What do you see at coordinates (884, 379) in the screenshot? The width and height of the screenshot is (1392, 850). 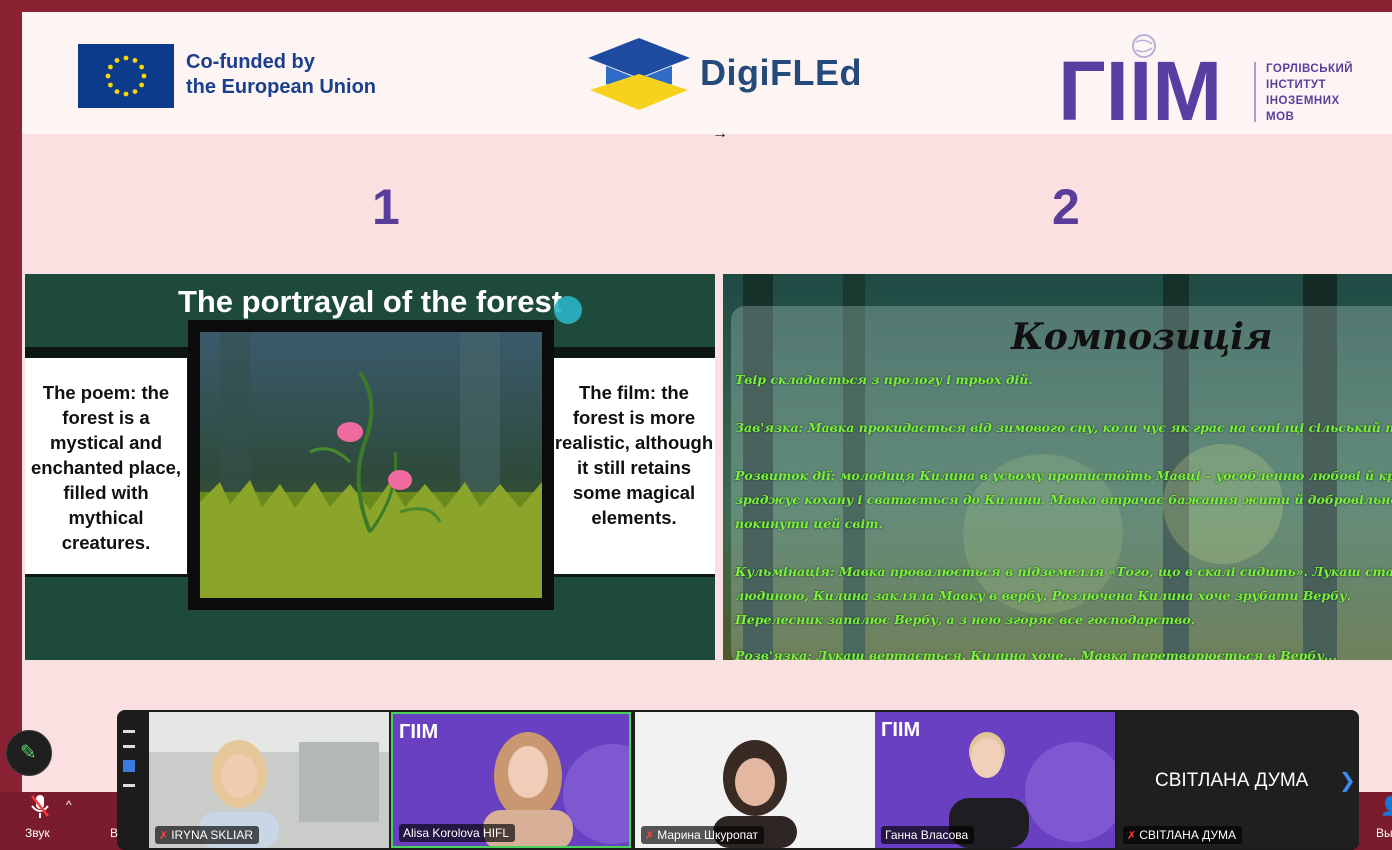 I see `composition-line: Твір складається з прологу і трьох дій.` at bounding box center [884, 379].